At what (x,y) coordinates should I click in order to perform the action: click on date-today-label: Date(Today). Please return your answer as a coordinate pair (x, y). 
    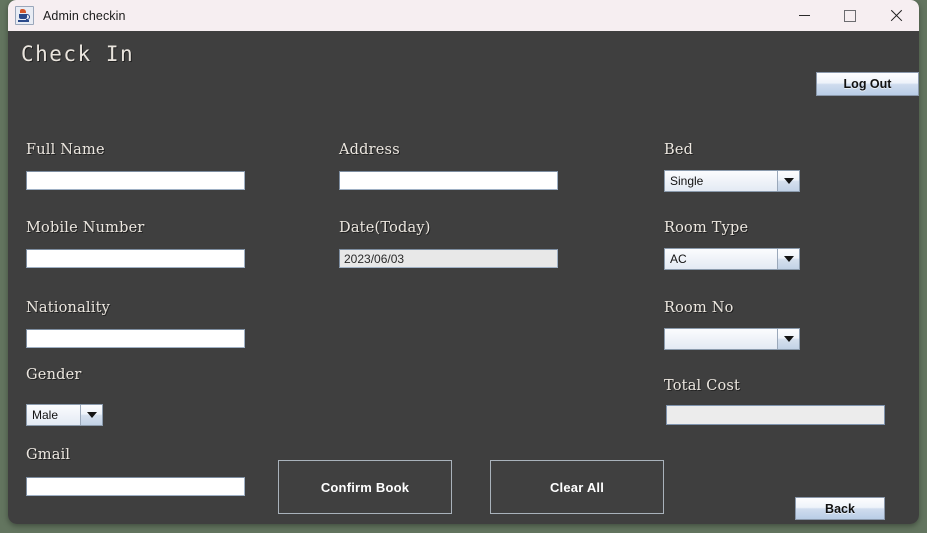
    Looking at the image, I should click on (385, 228).